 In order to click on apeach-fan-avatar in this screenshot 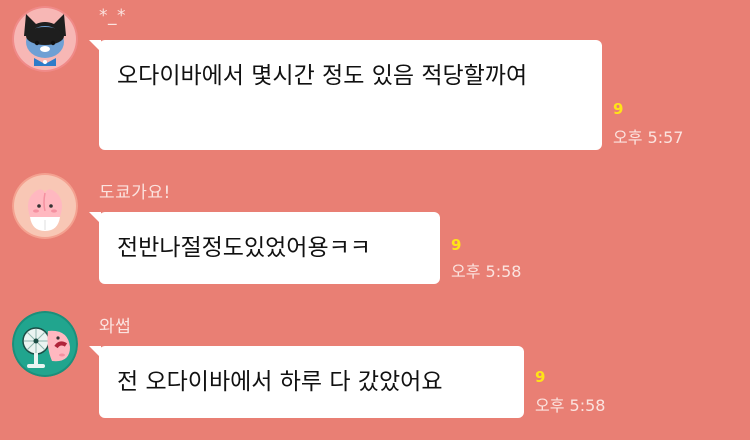, I will do `click(45, 344)`.